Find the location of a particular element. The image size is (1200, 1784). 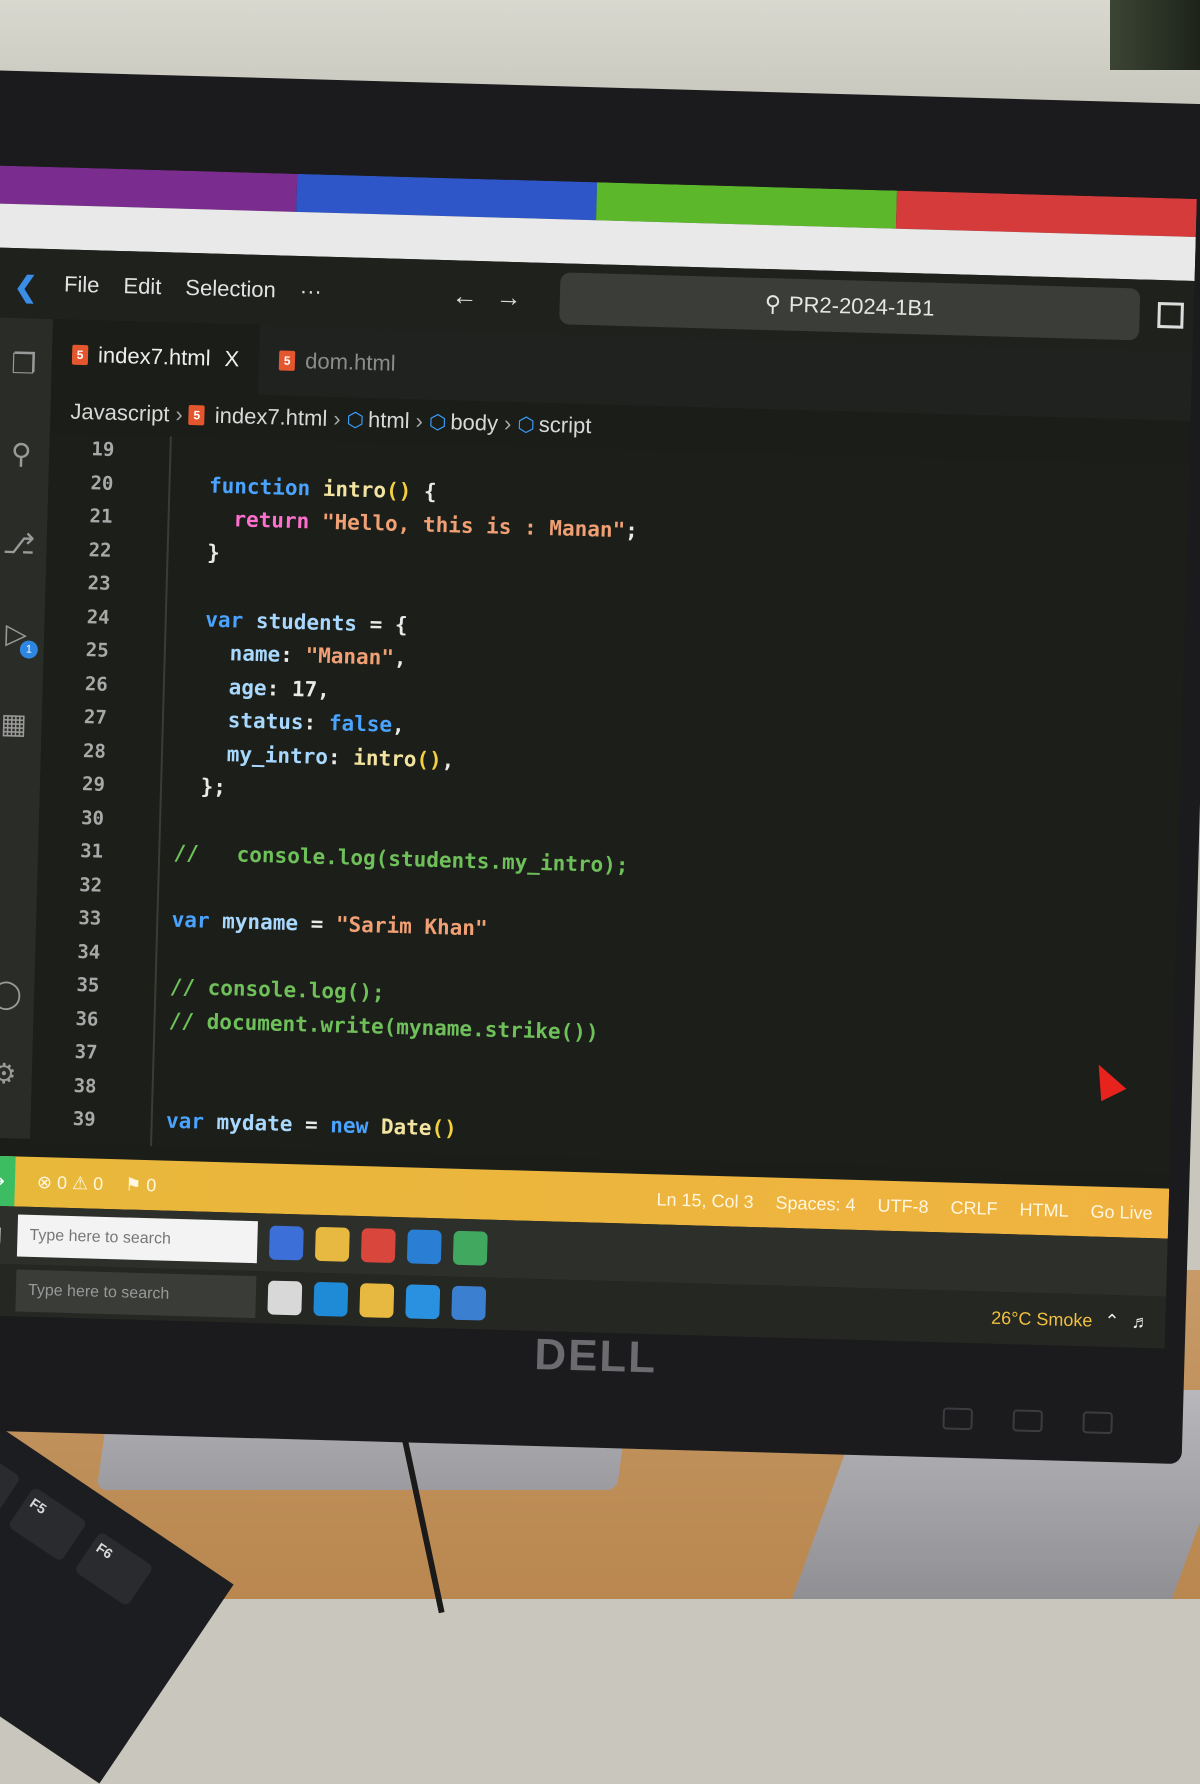

encoding: UTF-8 is located at coordinates (903, 1206).